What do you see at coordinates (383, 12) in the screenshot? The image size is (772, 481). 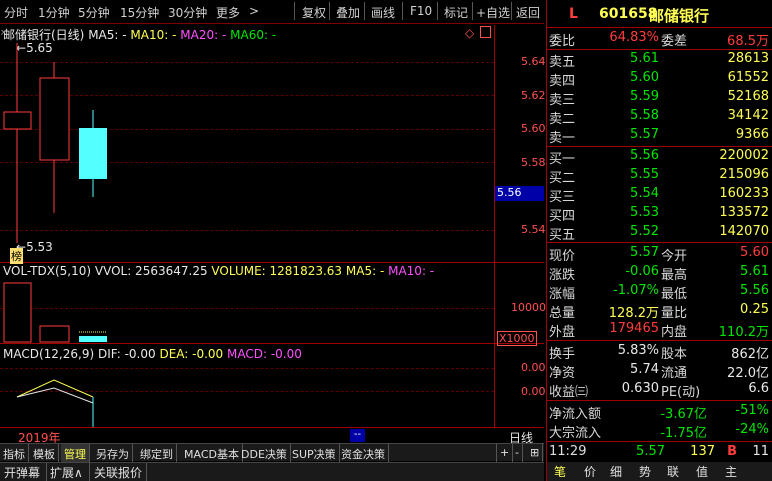 I see `draw-line-button: 画线` at bounding box center [383, 12].